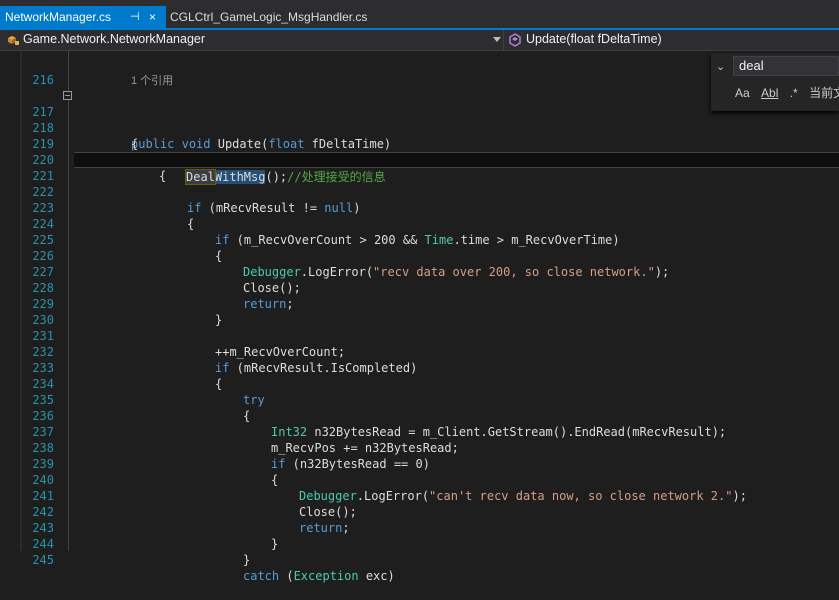 The width and height of the screenshot is (839, 600). Describe the element at coordinates (419, 543) in the screenshot. I see `code-line: 244 }` at that location.